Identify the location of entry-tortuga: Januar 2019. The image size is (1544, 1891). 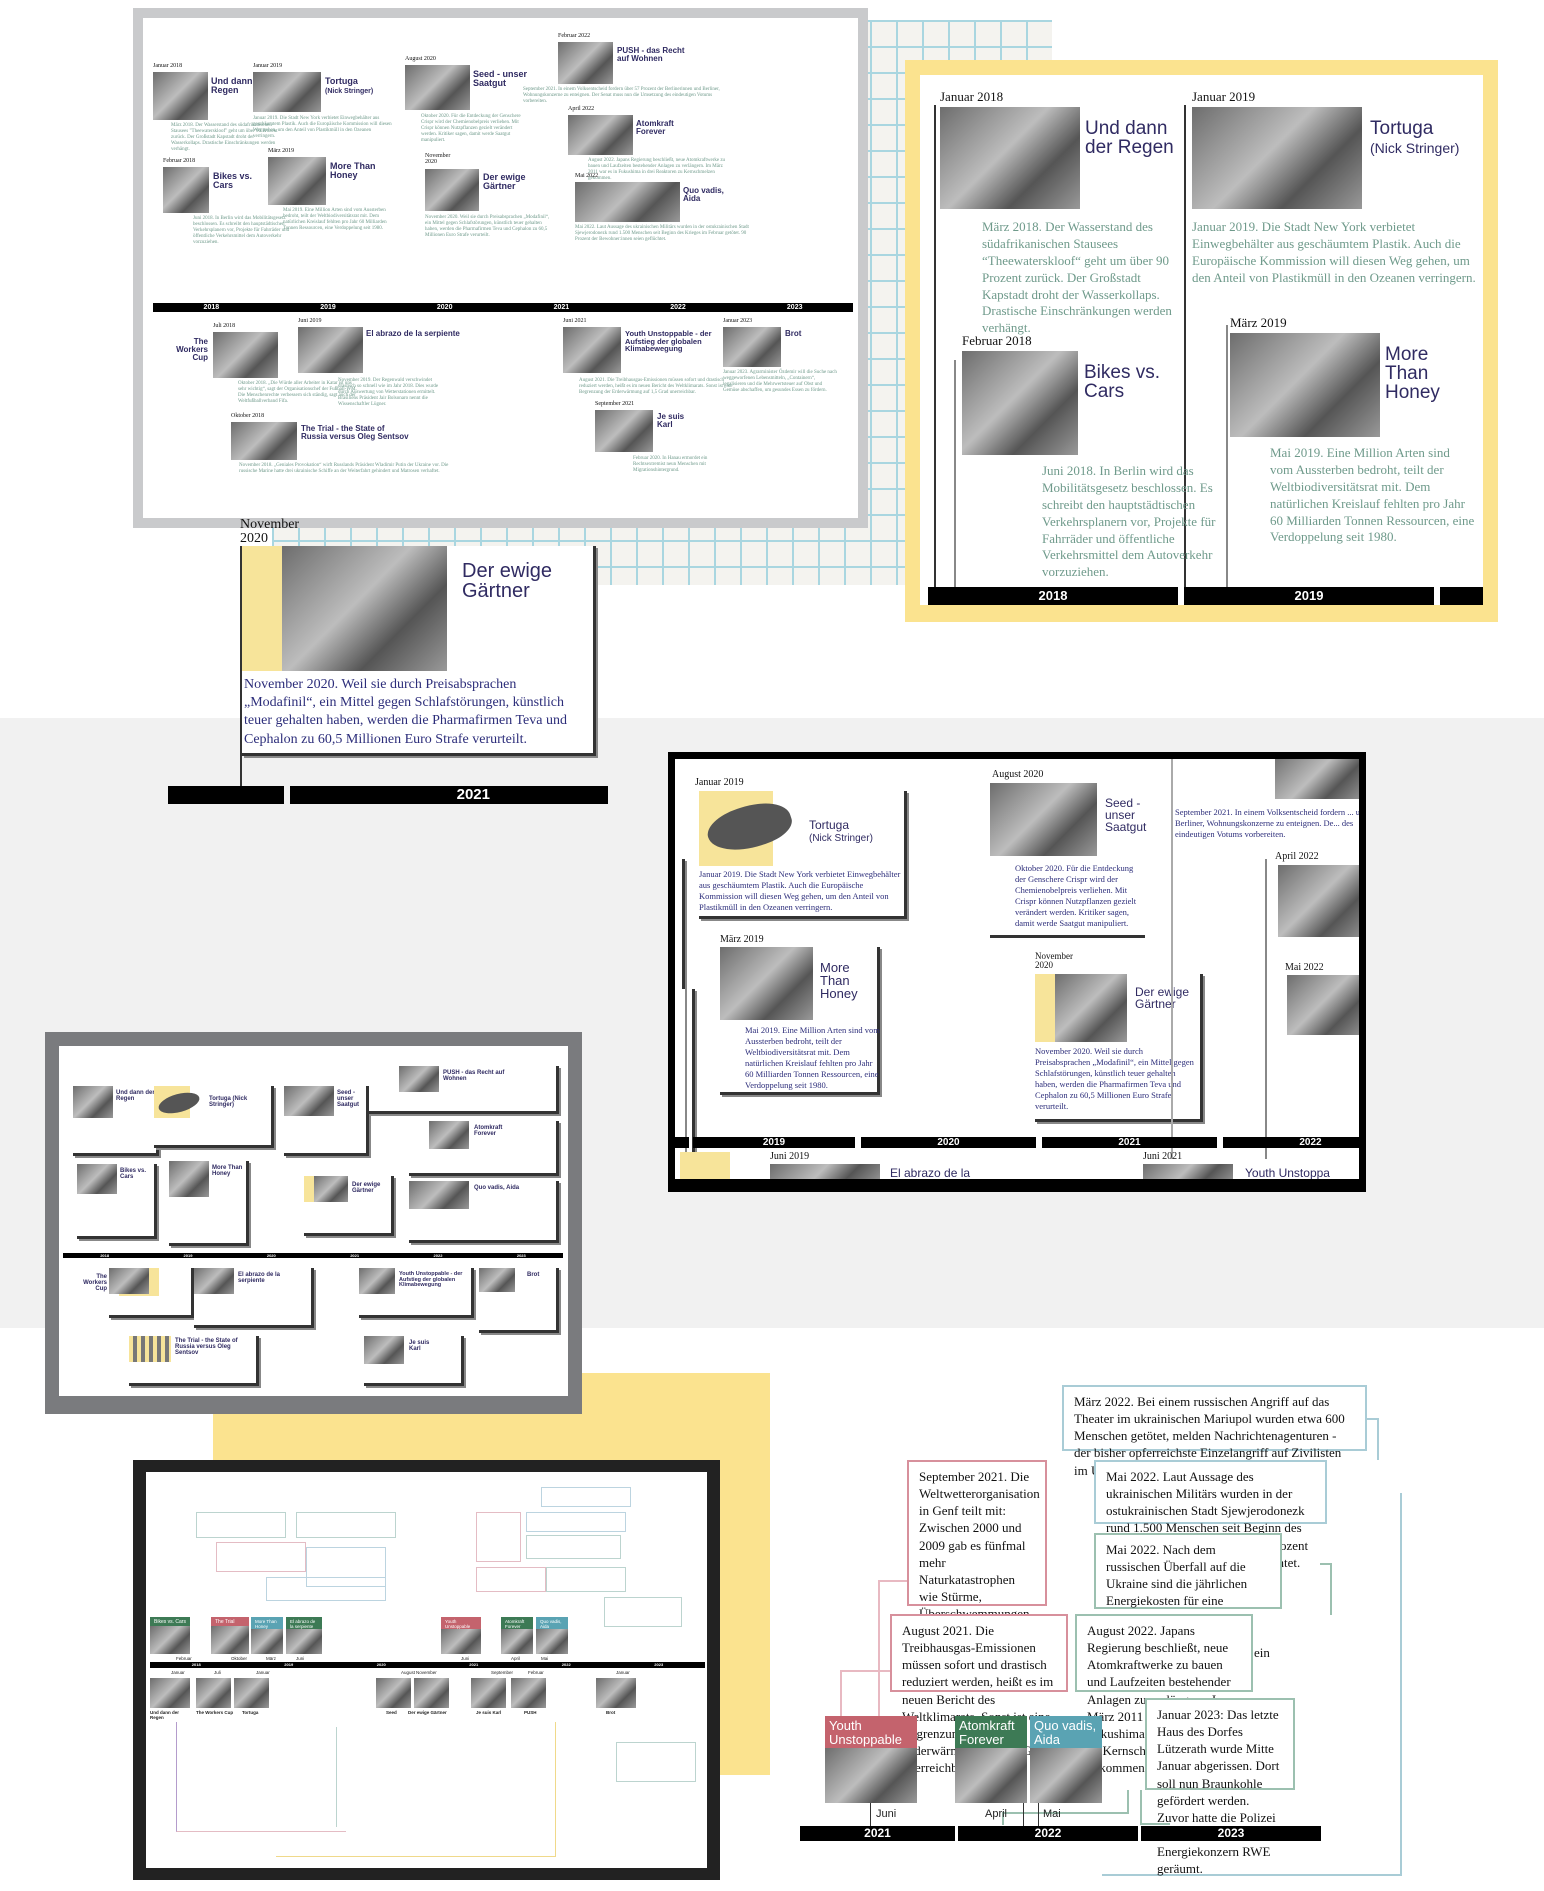
(795, 782).